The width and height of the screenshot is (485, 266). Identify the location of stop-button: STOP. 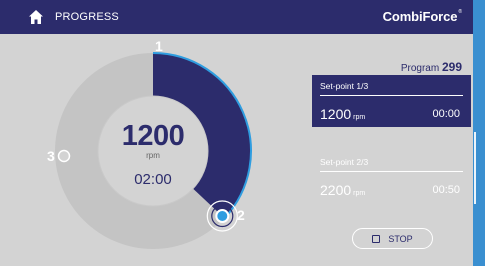
(392, 238).